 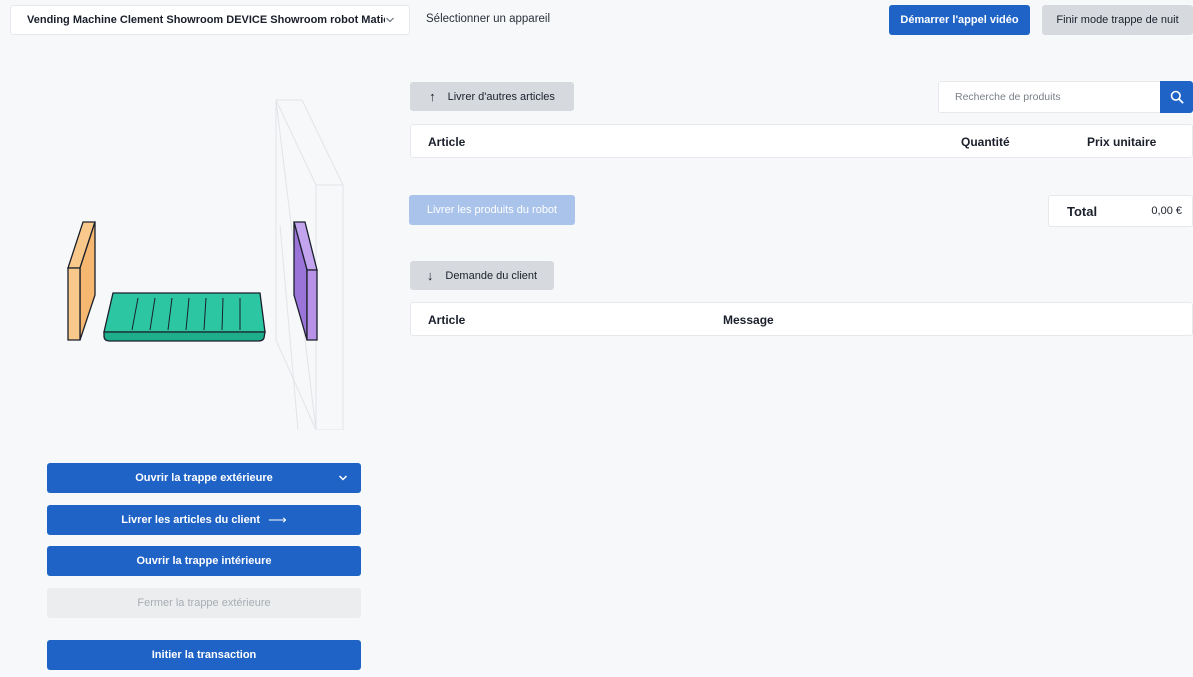 I want to click on total-value: 0,00 €, so click(x=1166, y=211).